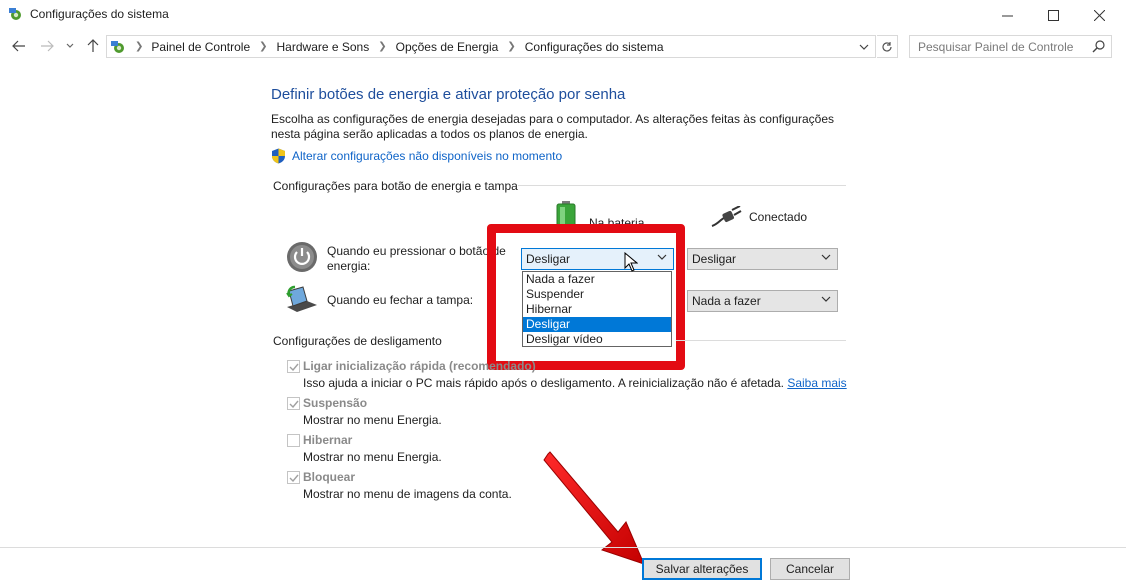 The image size is (1126, 586). I want to click on lock-label: Bloquear, so click(329, 477).